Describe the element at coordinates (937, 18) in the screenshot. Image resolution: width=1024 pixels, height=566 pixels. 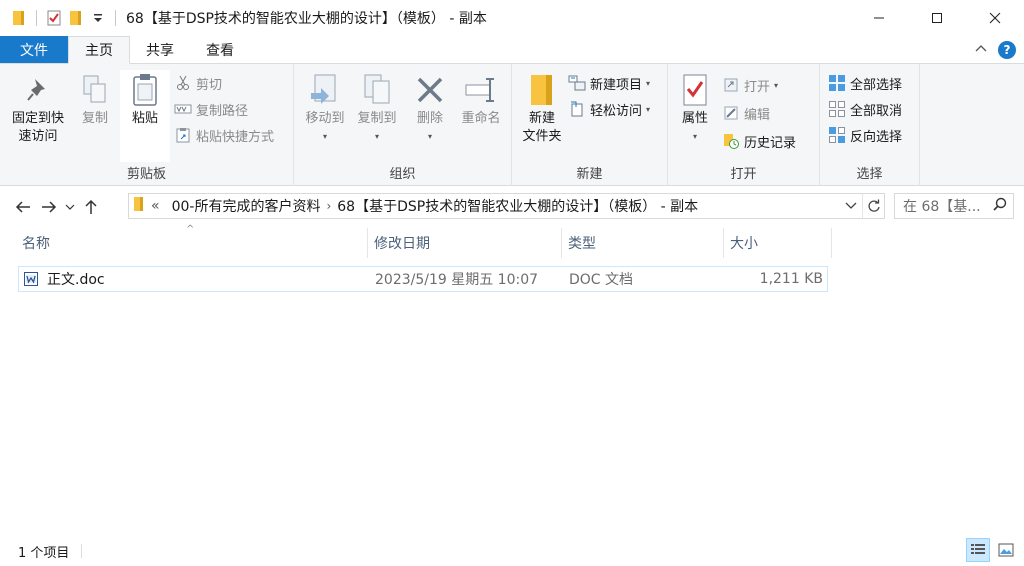
I see `maximize-button` at that location.